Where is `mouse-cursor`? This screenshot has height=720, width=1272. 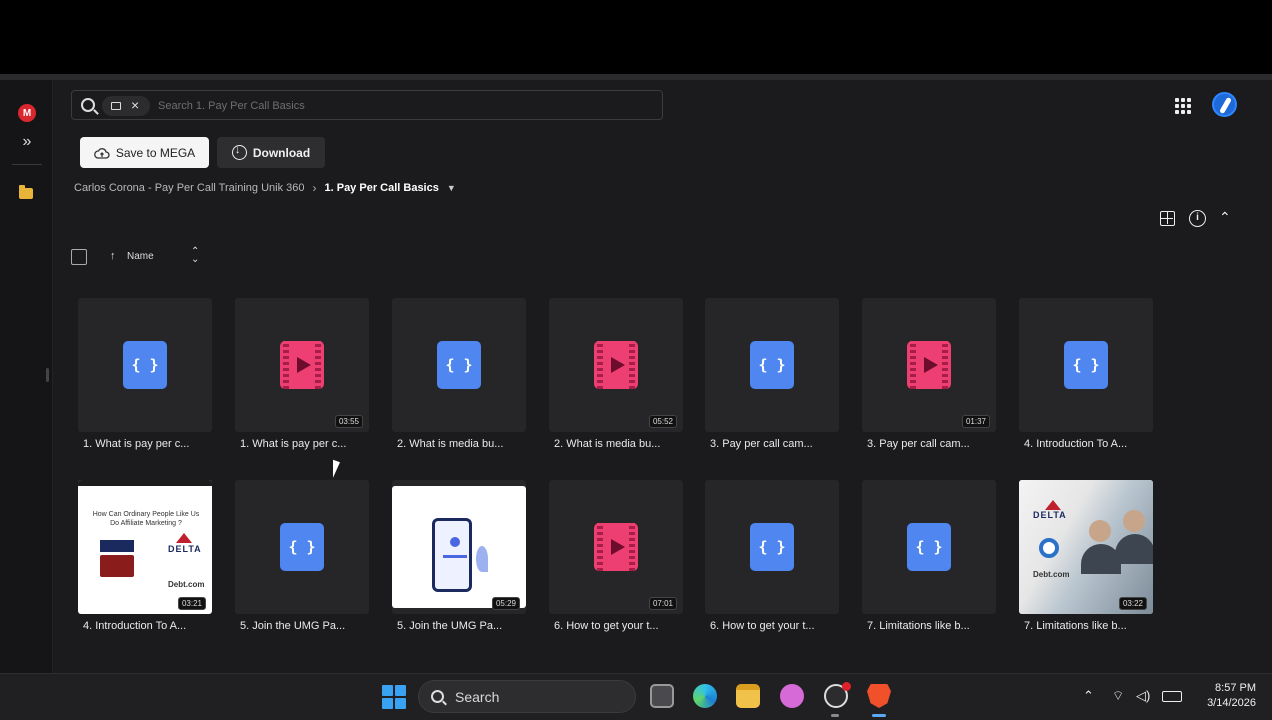
mouse-cursor is located at coordinates (336, 470).